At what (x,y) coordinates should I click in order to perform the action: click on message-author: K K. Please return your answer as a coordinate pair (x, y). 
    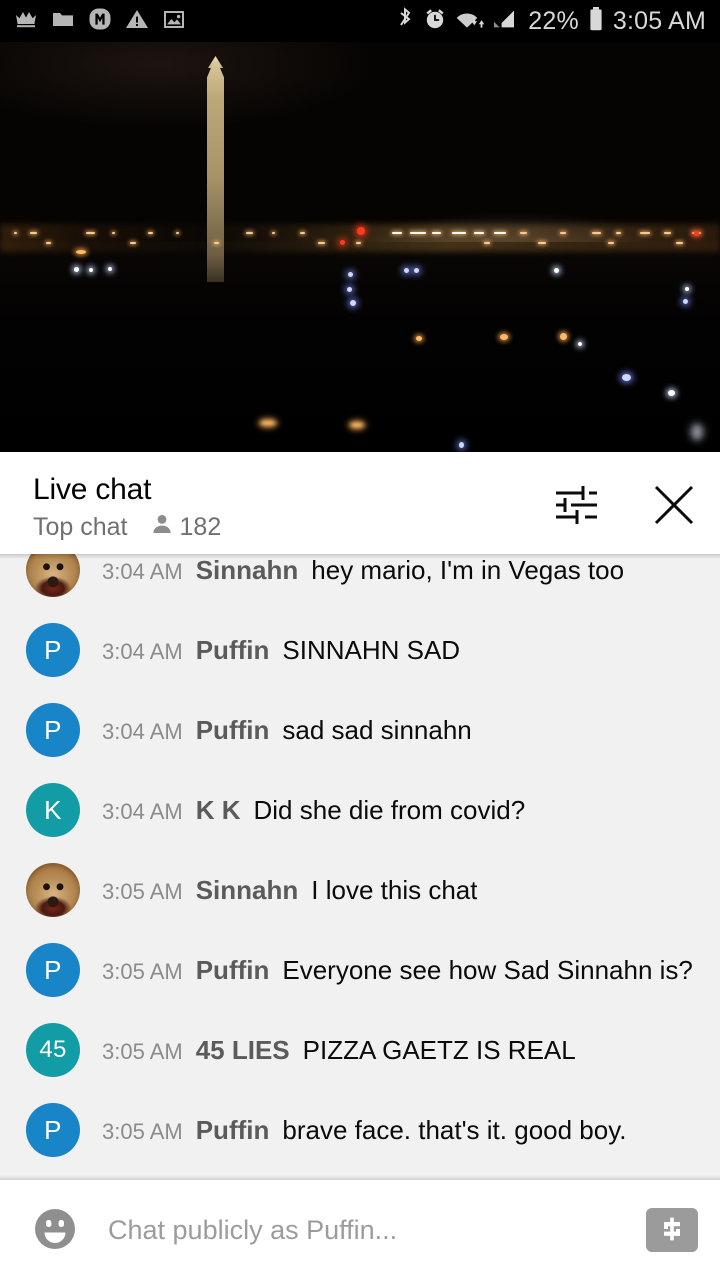
    Looking at the image, I should click on (218, 810).